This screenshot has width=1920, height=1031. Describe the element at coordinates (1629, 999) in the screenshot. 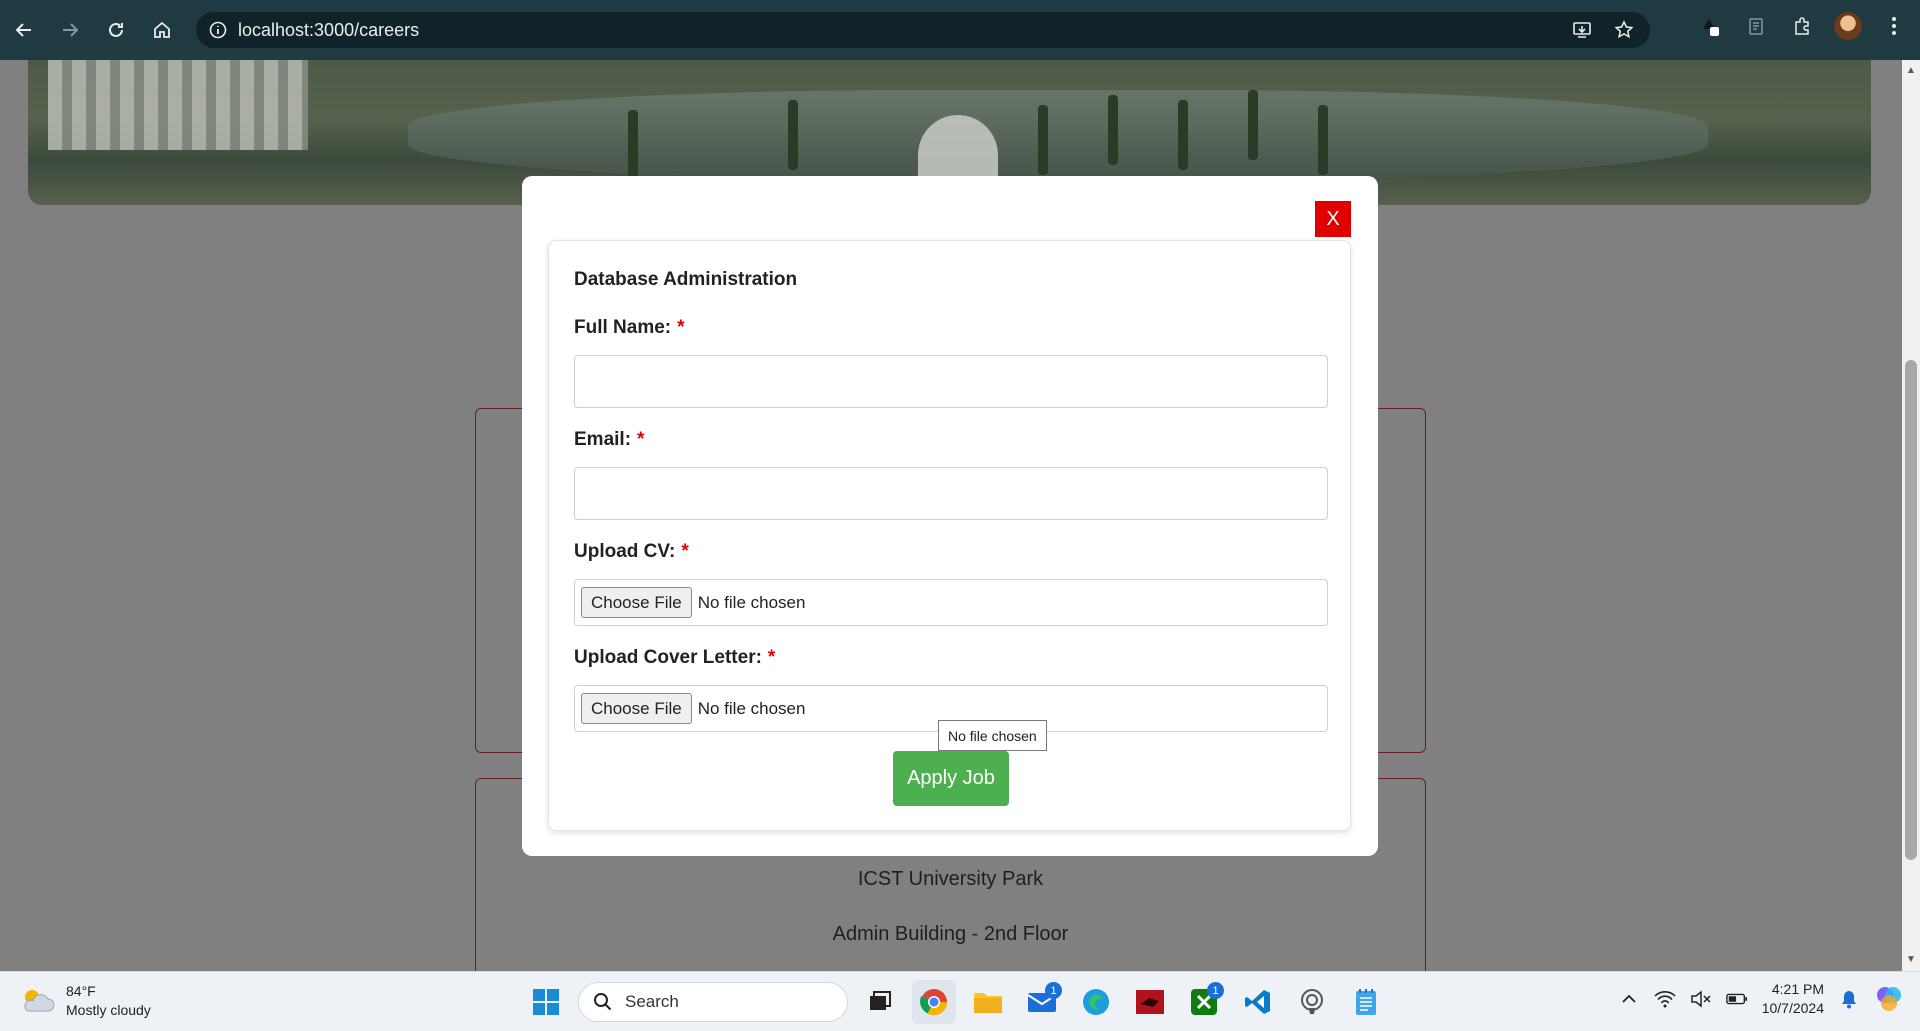

I see `chevron-up-icon` at that location.